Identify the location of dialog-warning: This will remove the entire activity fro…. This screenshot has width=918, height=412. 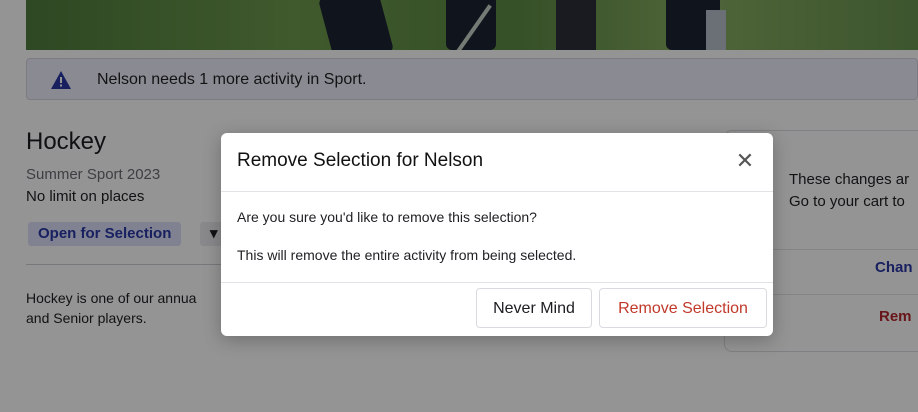
(407, 255).